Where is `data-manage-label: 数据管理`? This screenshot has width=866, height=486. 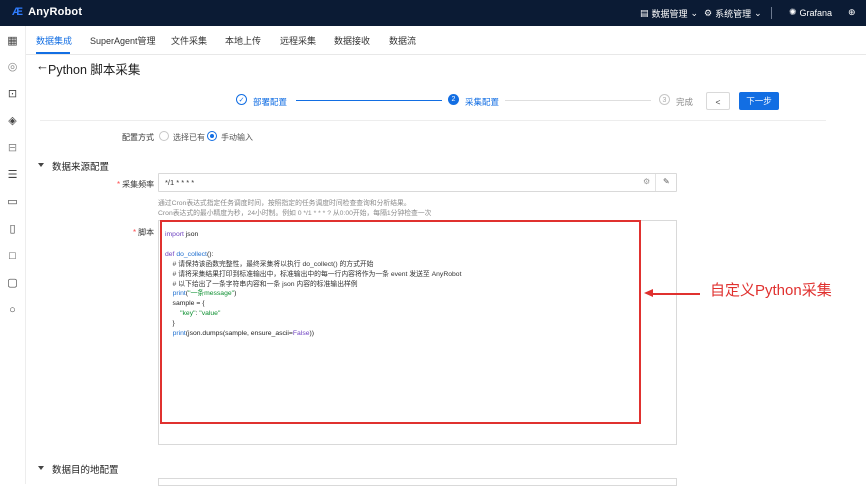
data-manage-label: 数据管理 is located at coordinates (669, 14).